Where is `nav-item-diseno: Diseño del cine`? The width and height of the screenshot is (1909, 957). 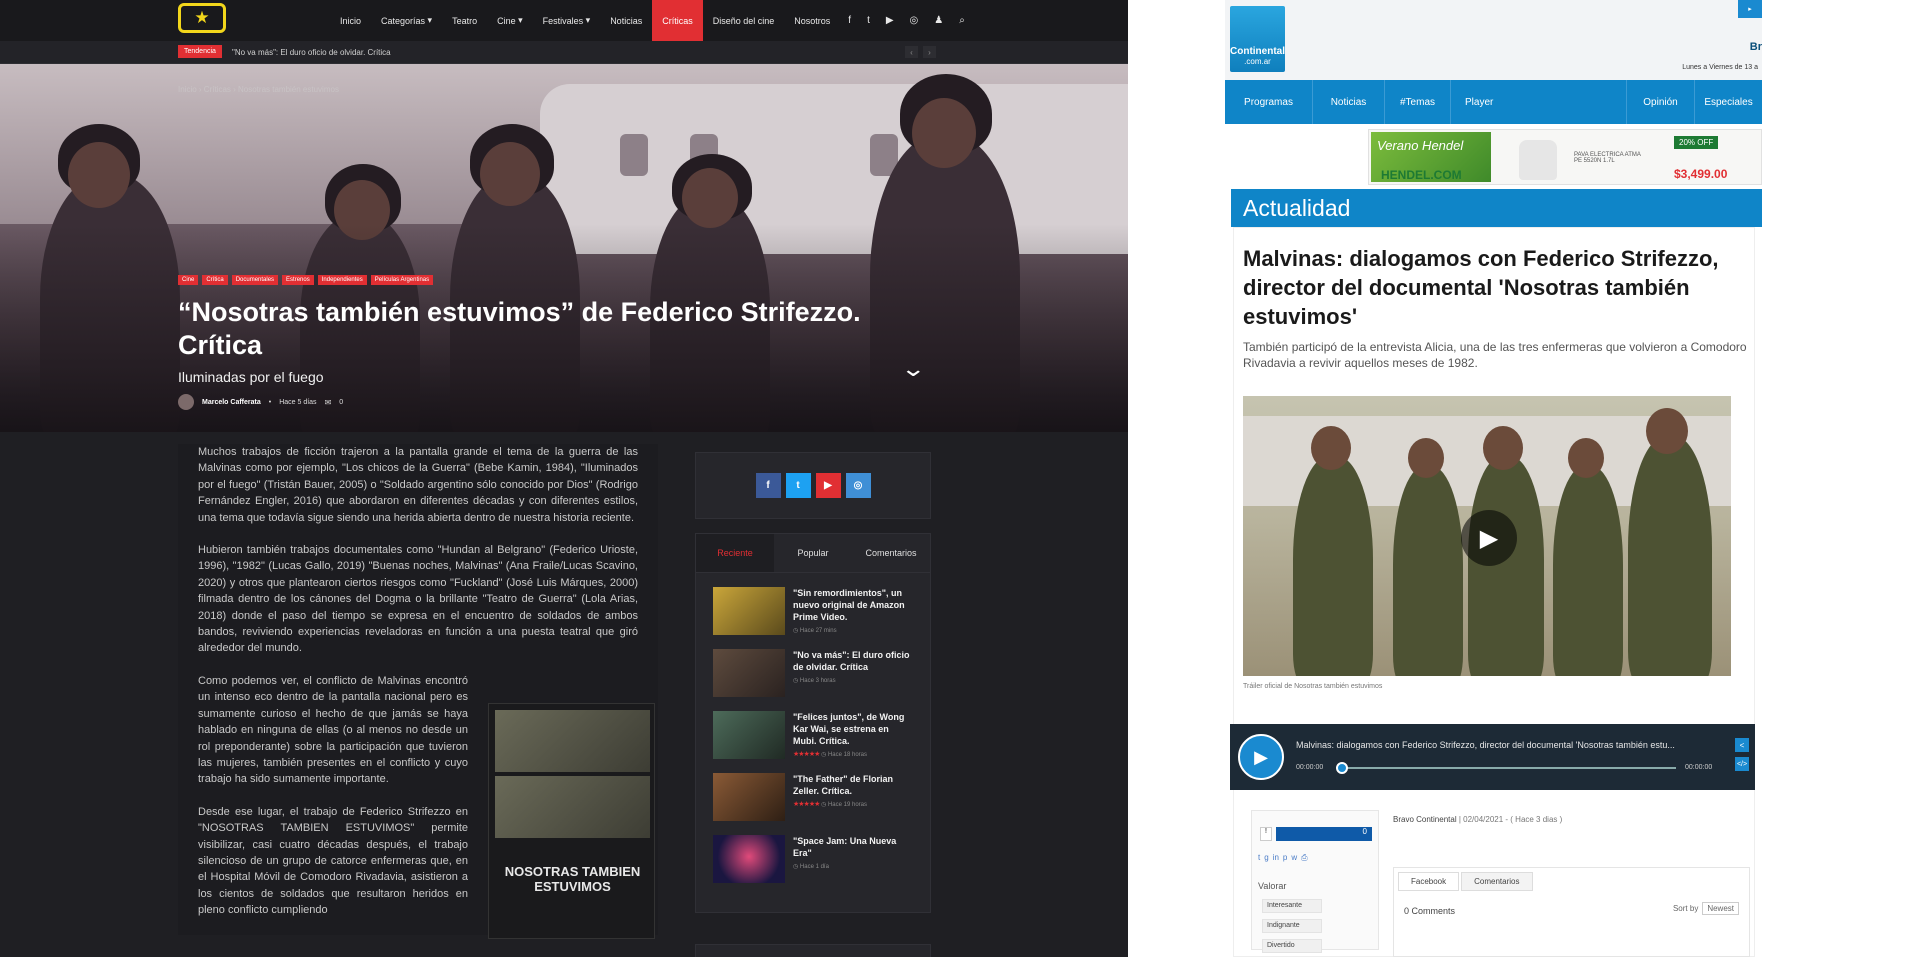
nav-item-diseno: Diseño del cine is located at coordinates (744, 20).